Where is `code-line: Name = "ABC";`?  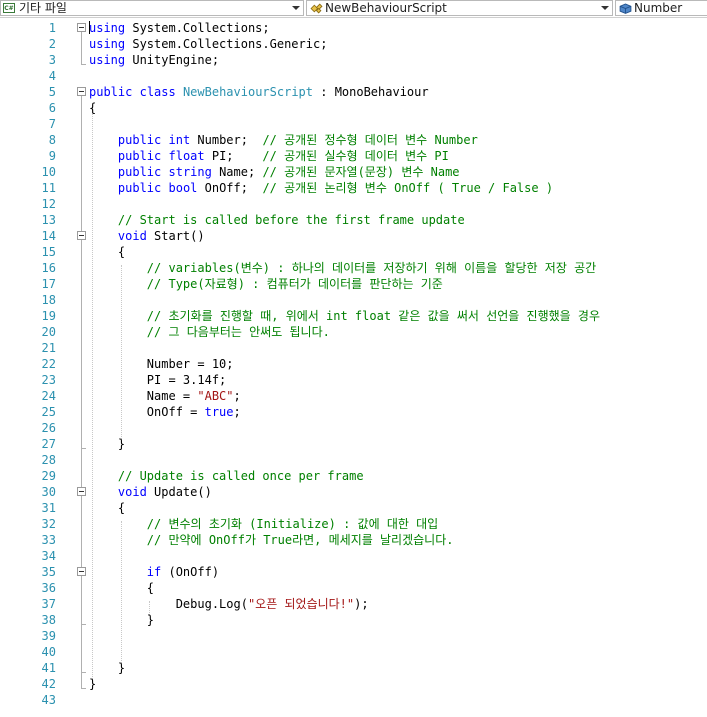
code-line: Name = "ABC"; is located at coordinates (165, 396).